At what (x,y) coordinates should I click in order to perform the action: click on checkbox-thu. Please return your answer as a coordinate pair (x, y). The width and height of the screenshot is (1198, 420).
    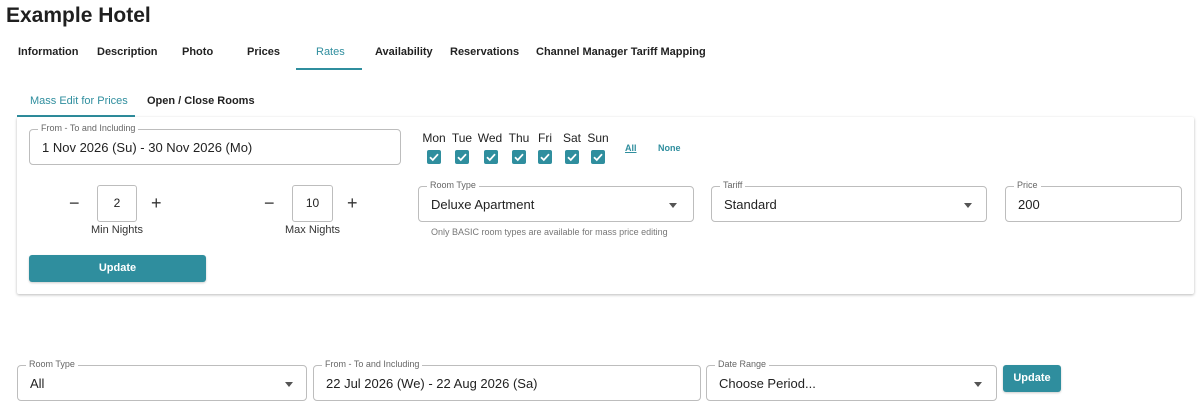
    Looking at the image, I should click on (519, 157).